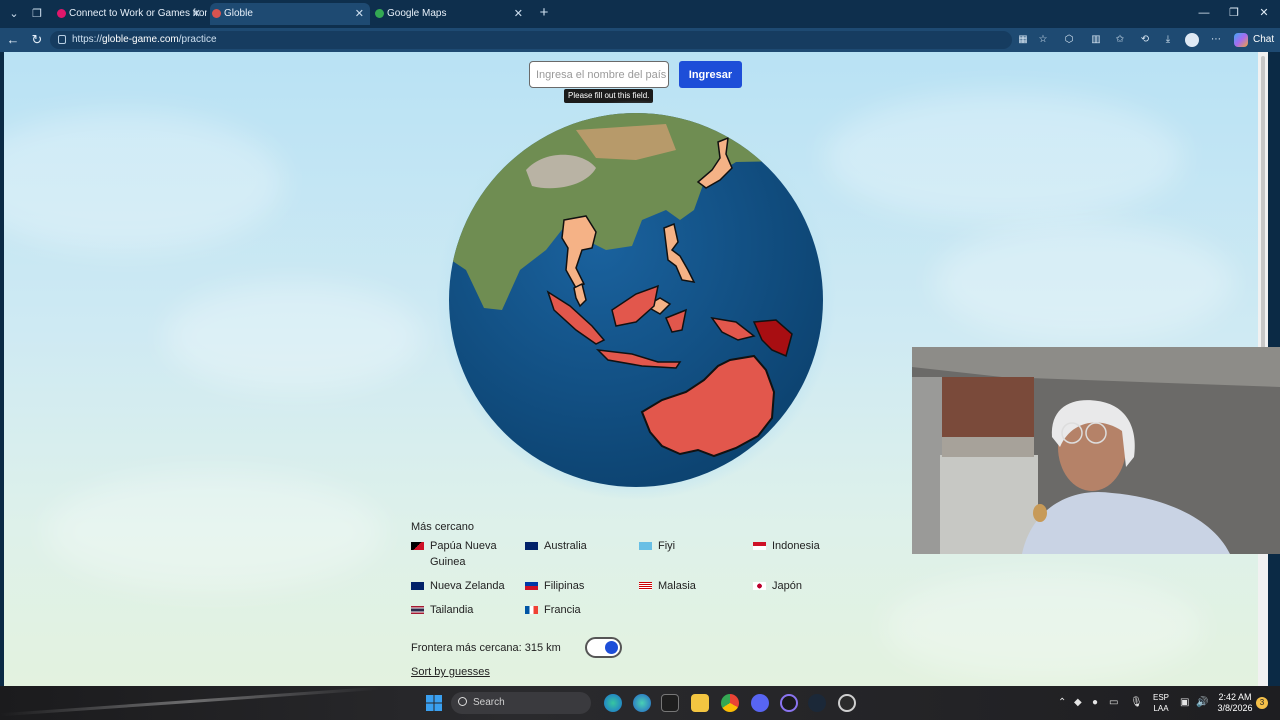 The width and height of the screenshot is (1280, 720). Describe the element at coordinates (1023, 40) in the screenshot. I see `app-available-icon: ▦` at that location.